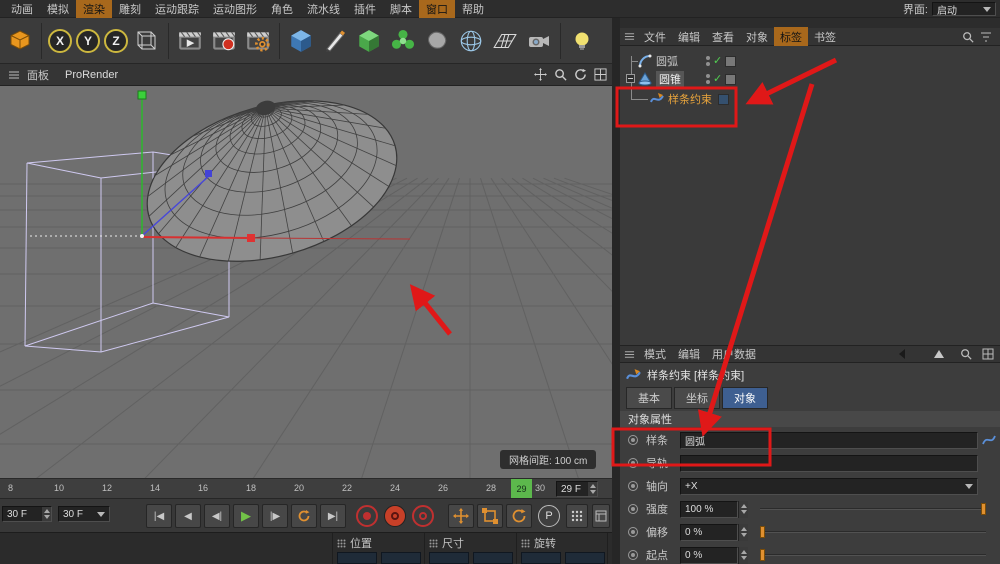 The height and width of the screenshot is (564, 1000). What do you see at coordinates (810, 79) in the screenshot?
I see `object-row-cone: 圆锥 ✓` at bounding box center [810, 79].